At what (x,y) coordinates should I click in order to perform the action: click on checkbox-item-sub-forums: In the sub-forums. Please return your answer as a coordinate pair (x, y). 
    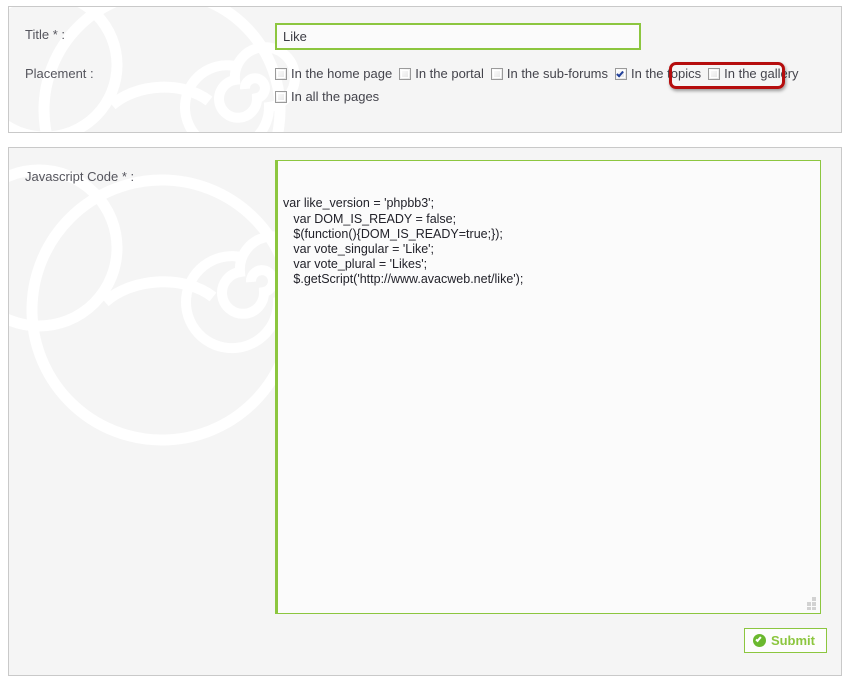
    Looking at the image, I should click on (549, 73).